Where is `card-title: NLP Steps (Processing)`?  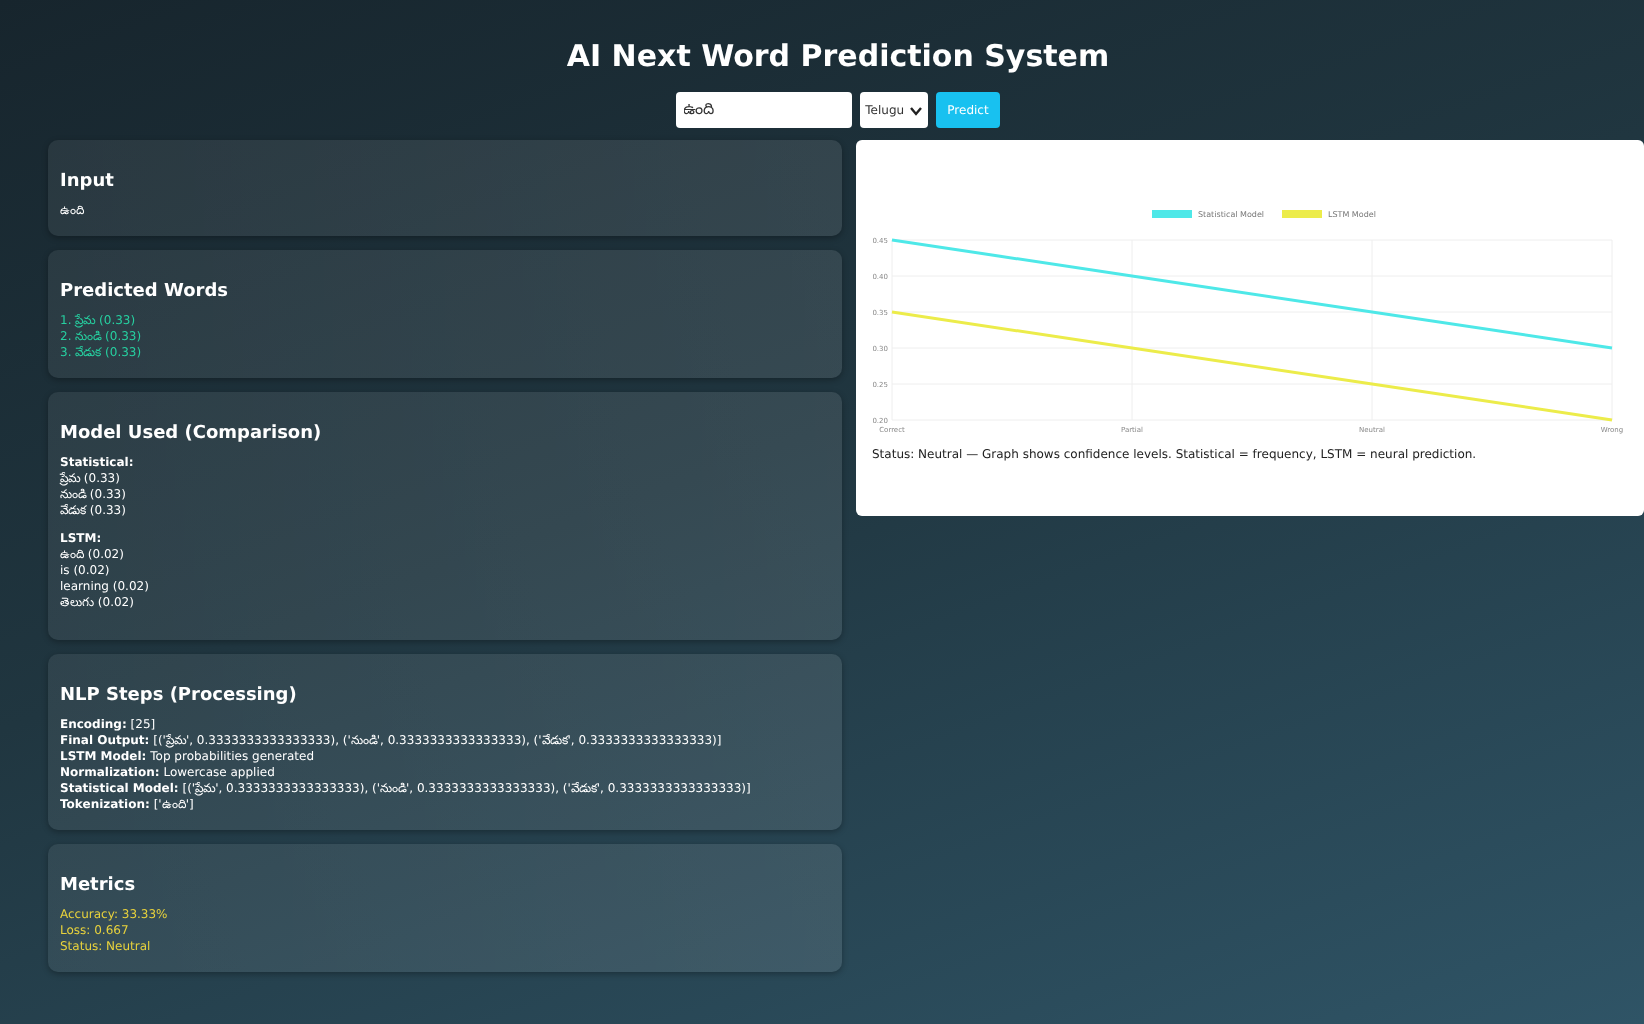
card-title: NLP Steps (Processing) is located at coordinates (179, 696).